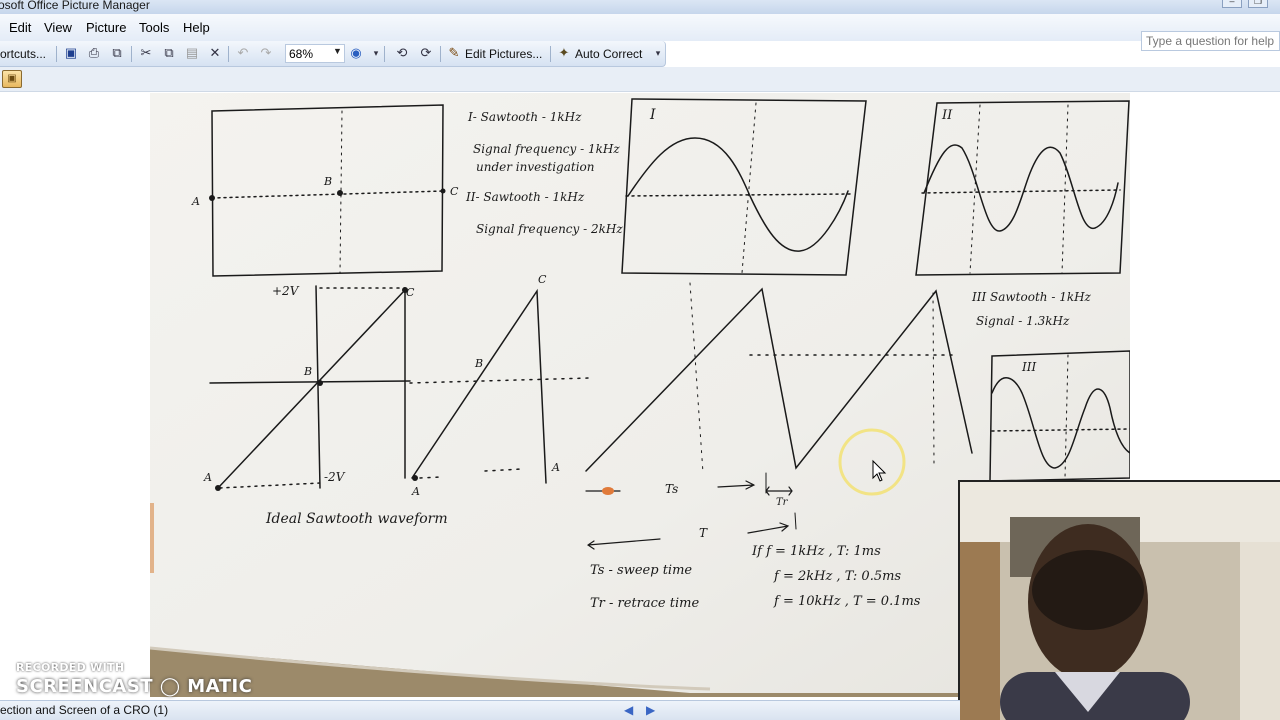  Describe the element at coordinates (70, 667) in the screenshot. I see `watermark-line1: RECORDED WITH` at that location.